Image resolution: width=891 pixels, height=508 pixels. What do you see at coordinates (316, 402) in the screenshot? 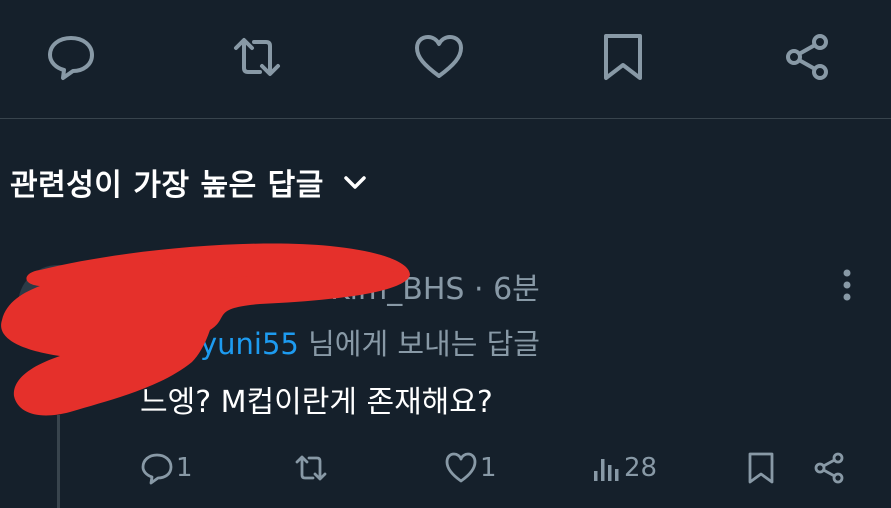
I see `reply-text: 느엥? M컵이란게 존재해요?` at bounding box center [316, 402].